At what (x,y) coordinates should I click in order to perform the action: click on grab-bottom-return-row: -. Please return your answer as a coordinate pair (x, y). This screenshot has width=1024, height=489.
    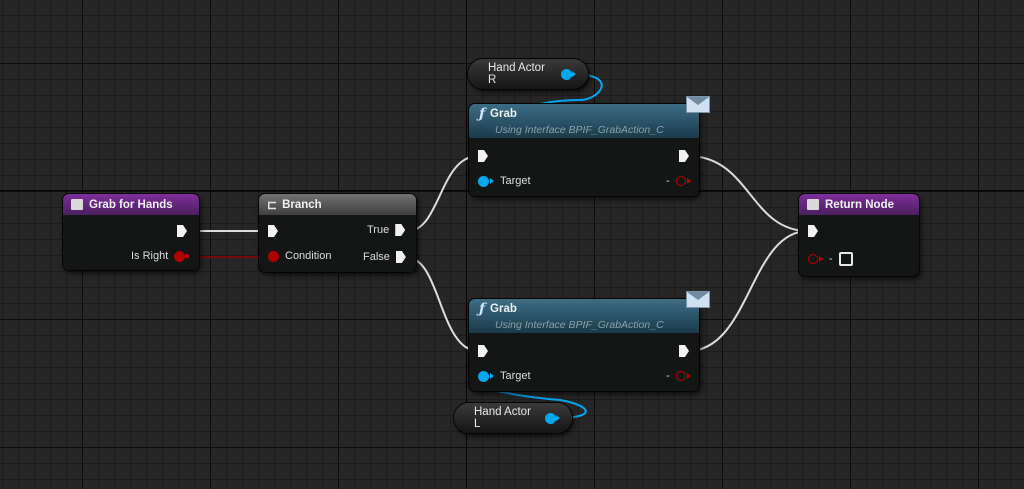
    Looking at the image, I should click on (678, 376).